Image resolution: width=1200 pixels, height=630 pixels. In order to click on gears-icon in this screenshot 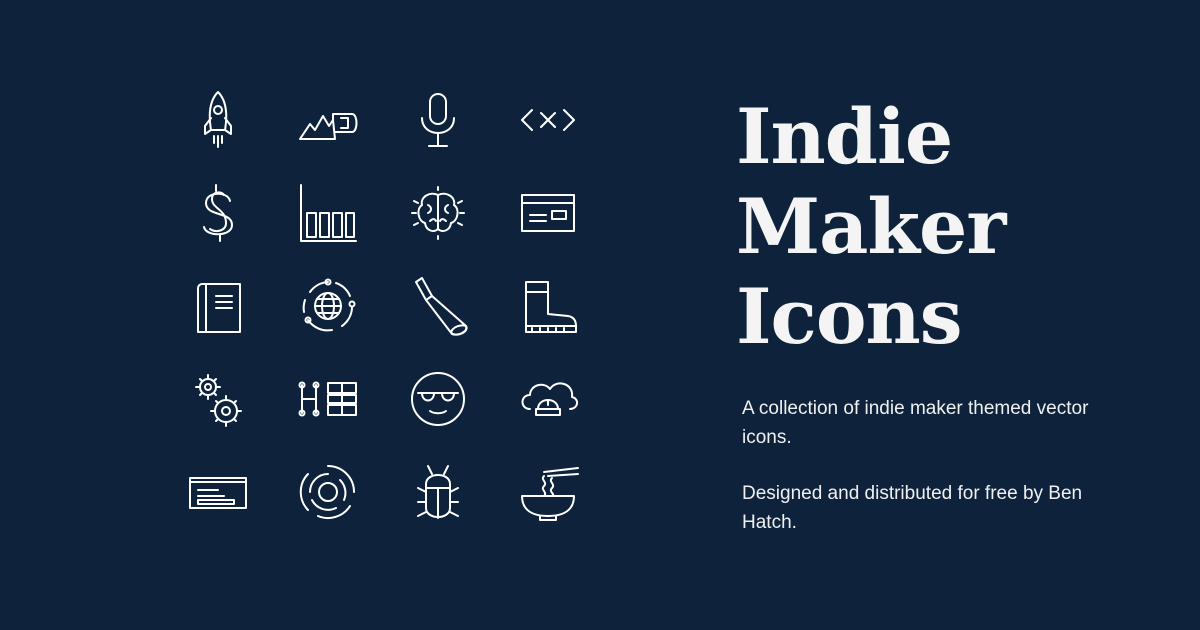, I will do `click(218, 399)`.